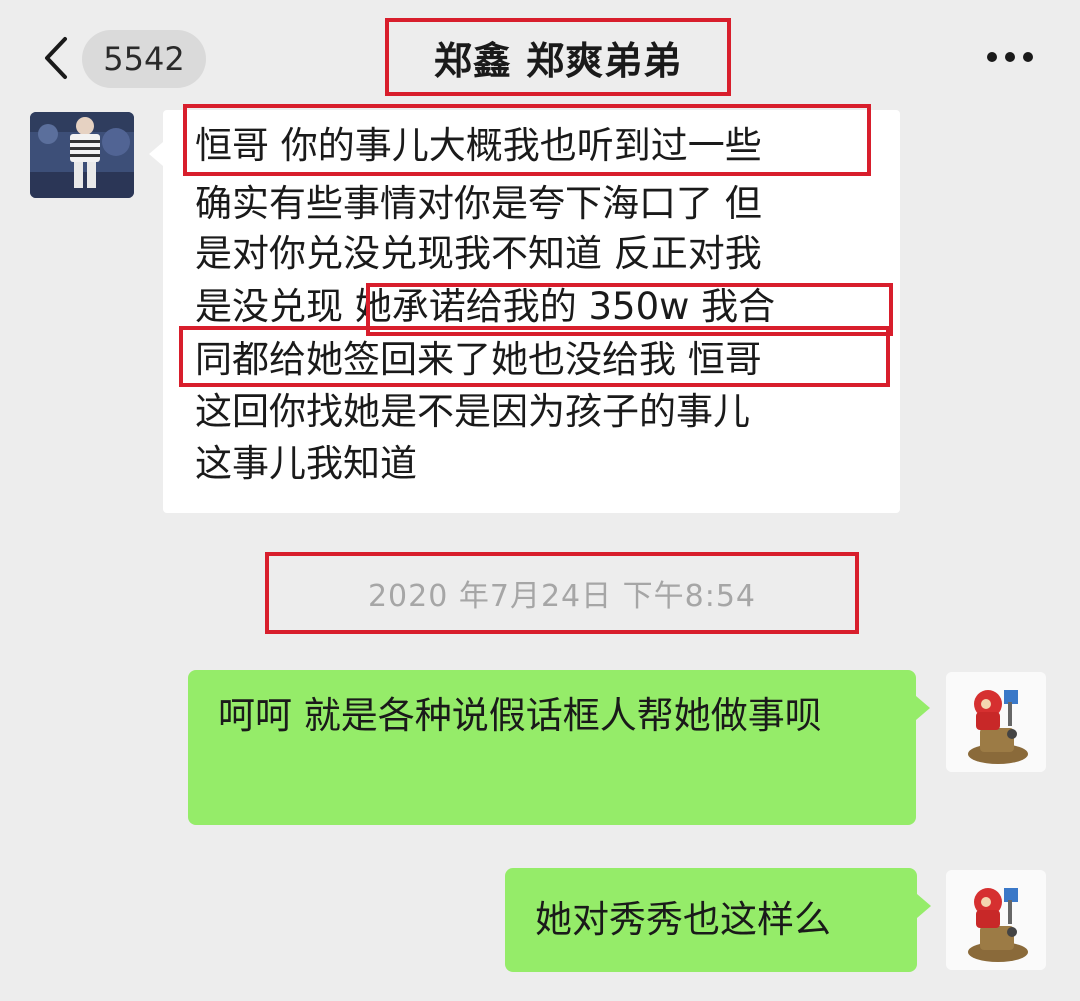  What do you see at coordinates (306, 463) in the screenshot?
I see `message-line: 这事儿我知道` at bounding box center [306, 463].